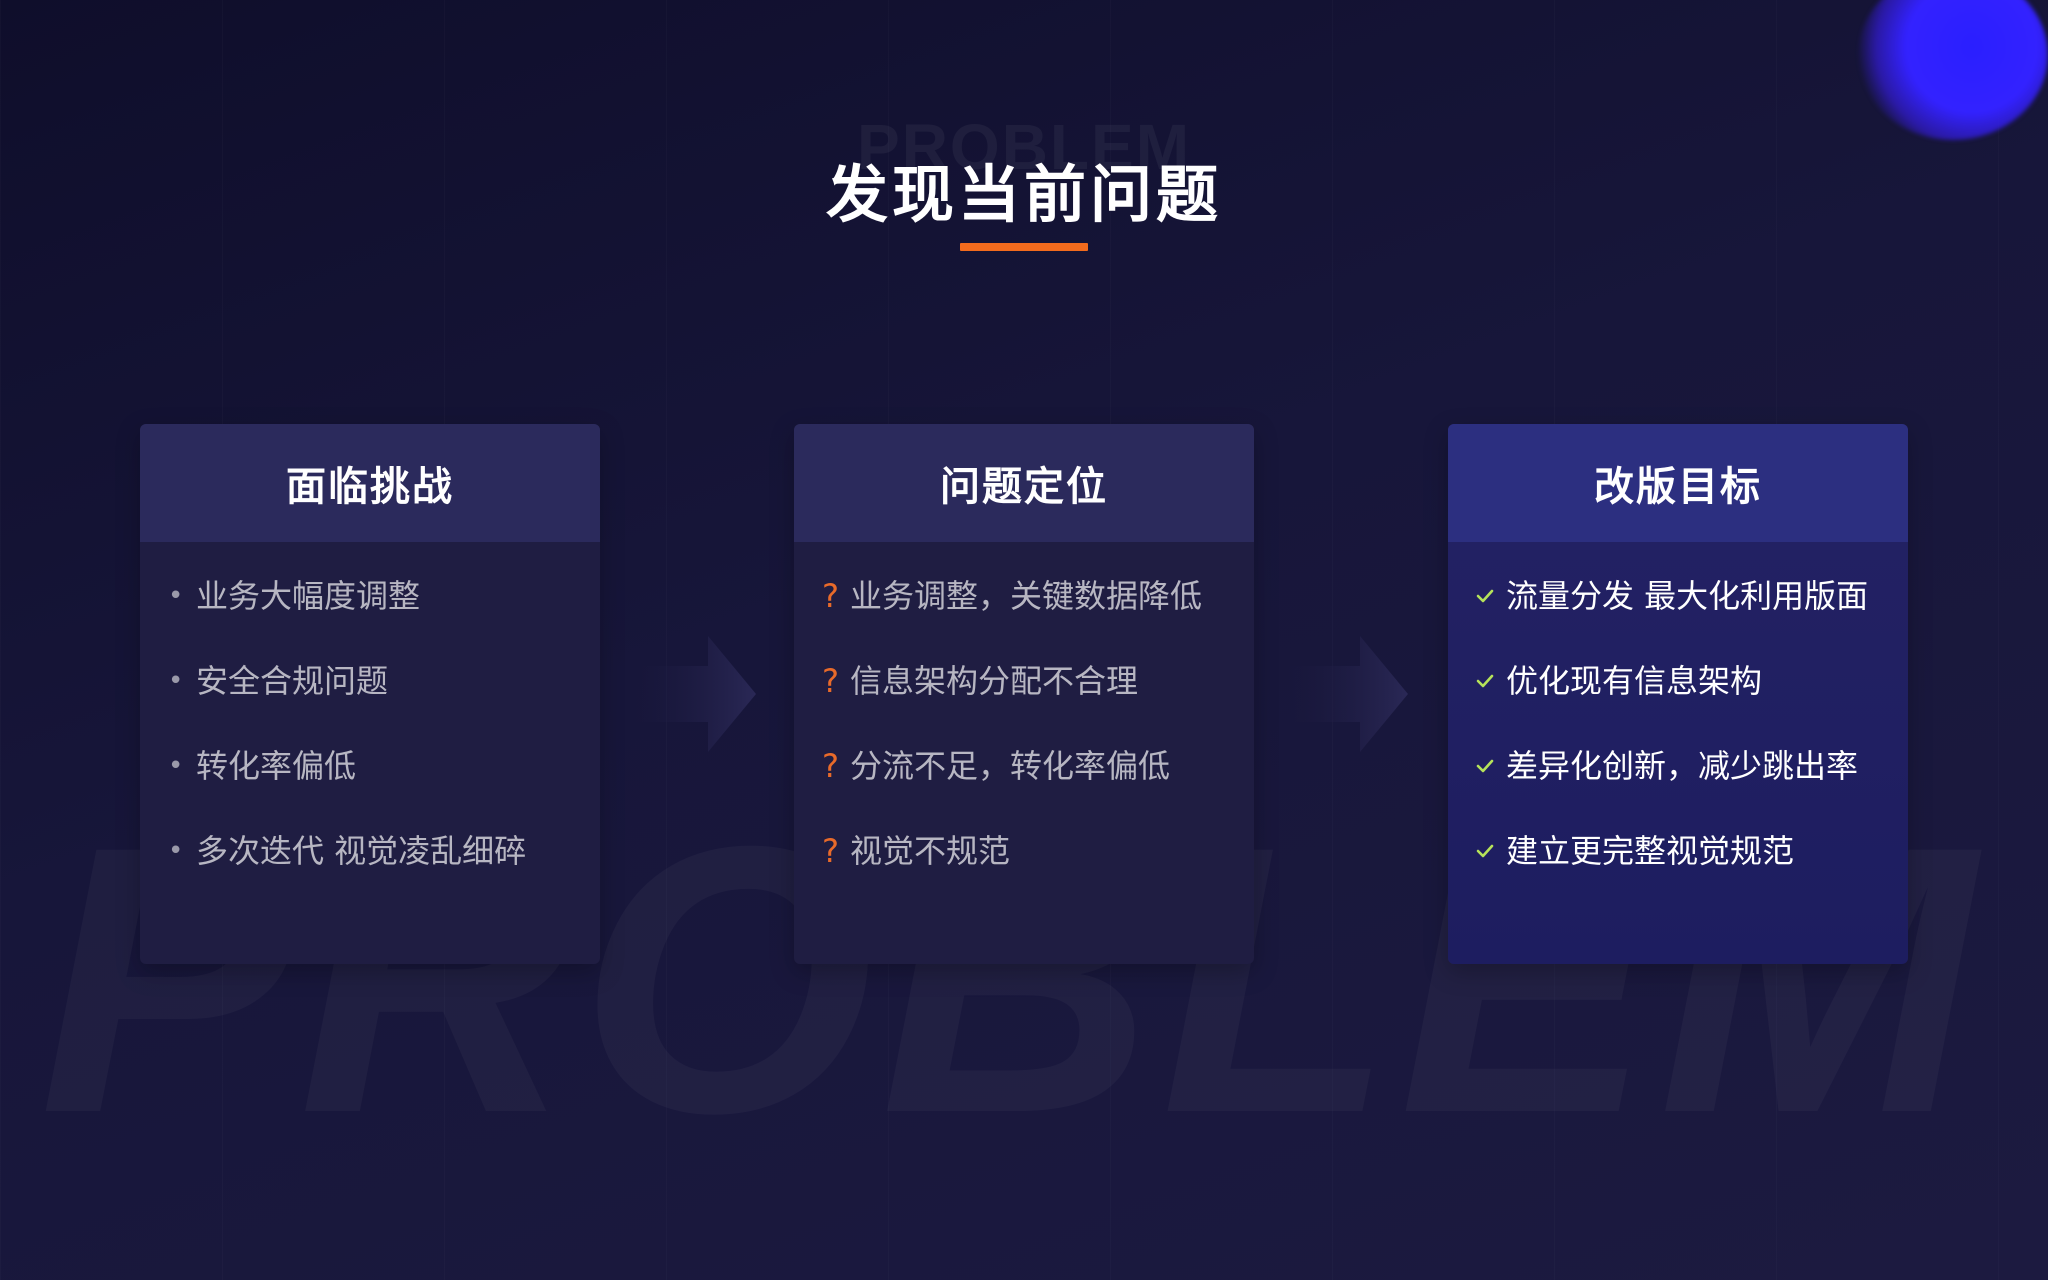 The height and width of the screenshot is (1280, 2048). What do you see at coordinates (361, 851) in the screenshot?
I see `list-item-text: 多次迭代 视觉凌乱细碎` at bounding box center [361, 851].